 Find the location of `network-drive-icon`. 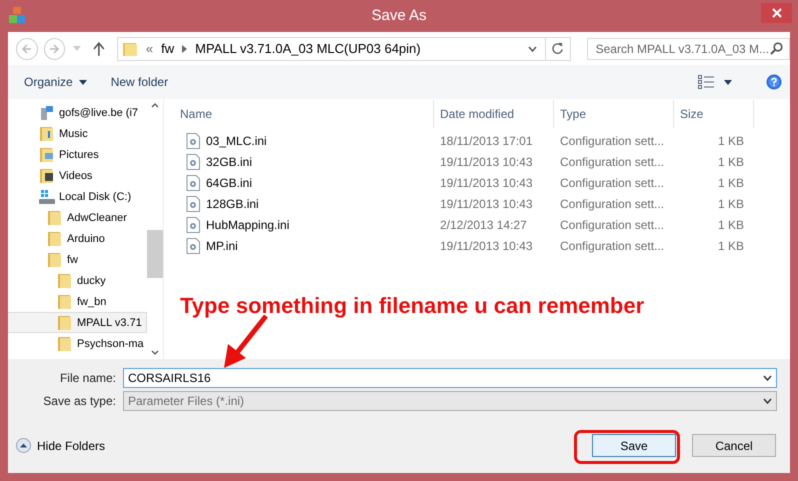

network-drive-icon is located at coordinates (47, 112).